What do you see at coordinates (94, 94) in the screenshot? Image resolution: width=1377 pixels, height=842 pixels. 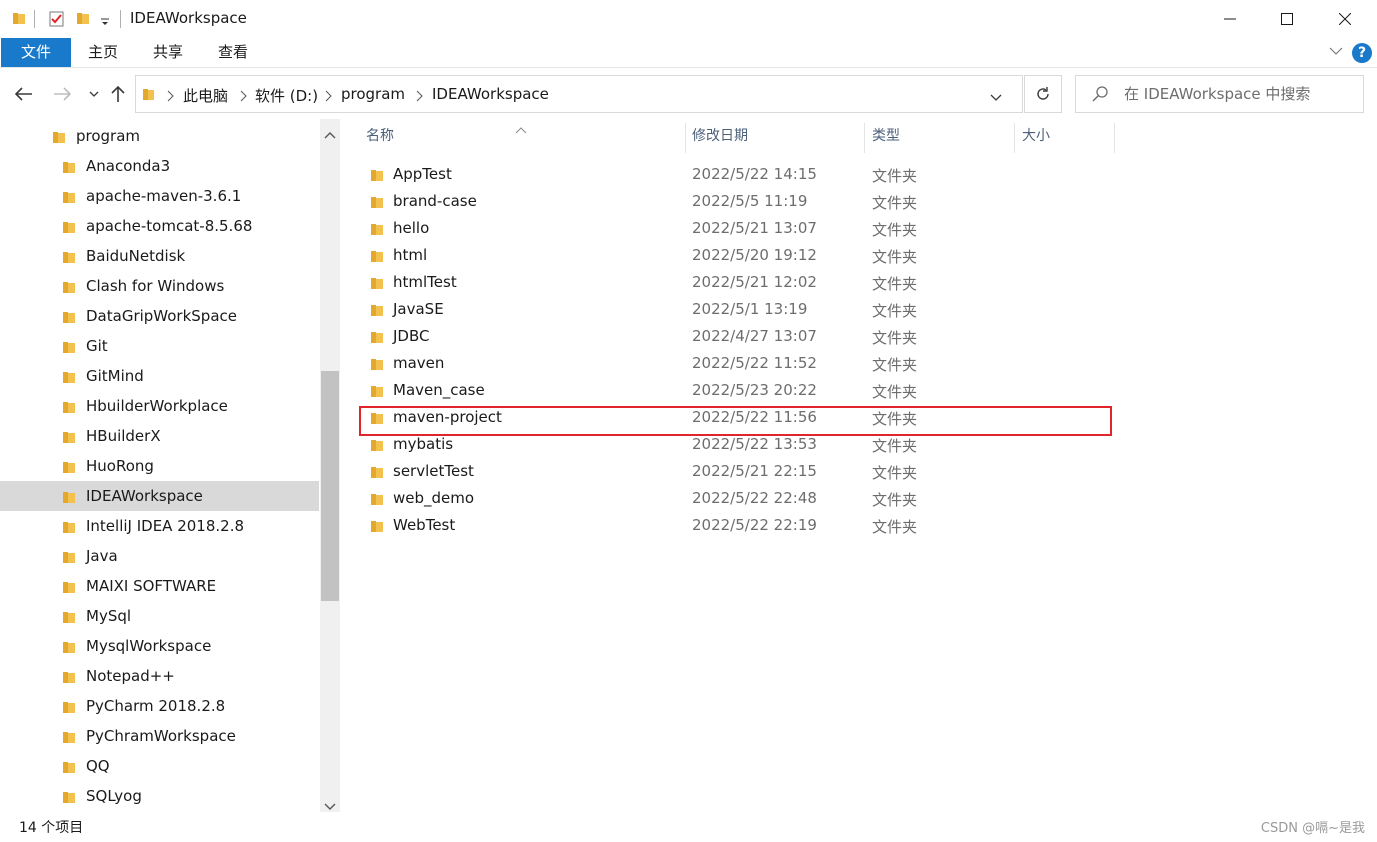 I see `recent-locations-button` at bounding box center [94, 94].